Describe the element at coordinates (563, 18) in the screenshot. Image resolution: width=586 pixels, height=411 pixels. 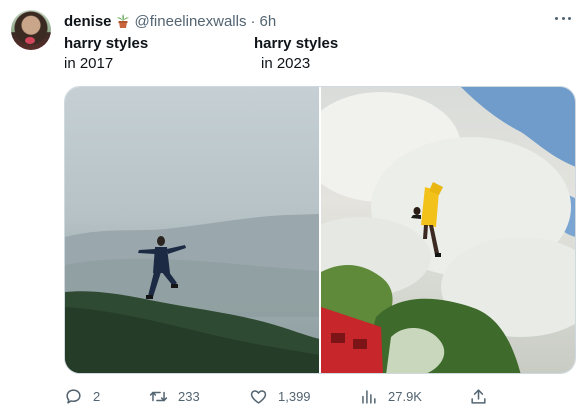
I see `more-icon` at that location.